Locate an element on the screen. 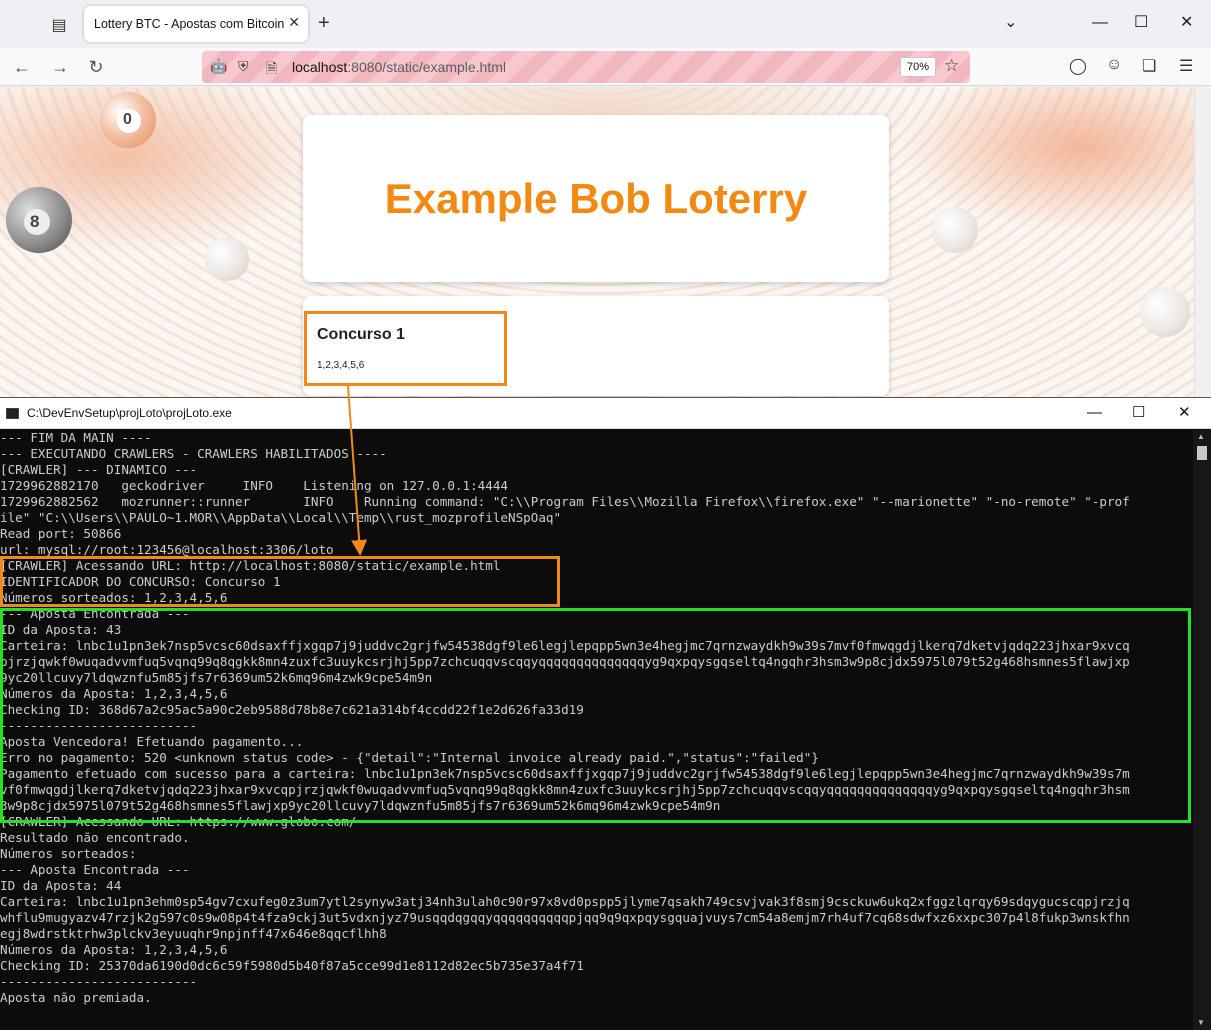 The image size is (1211, 1030). close-window-icon: ✕ is located at coordinates (1186, 23).